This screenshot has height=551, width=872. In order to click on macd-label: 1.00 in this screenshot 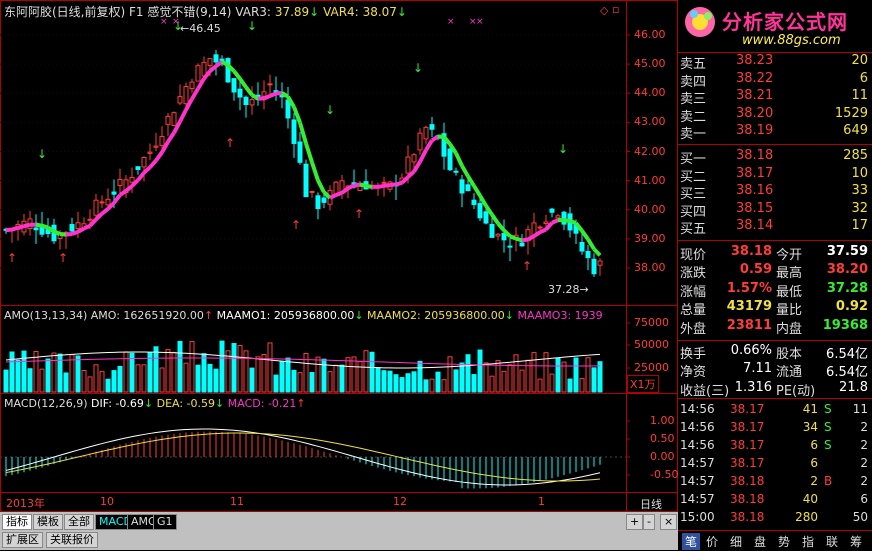, I will do `click(662, 420)`.